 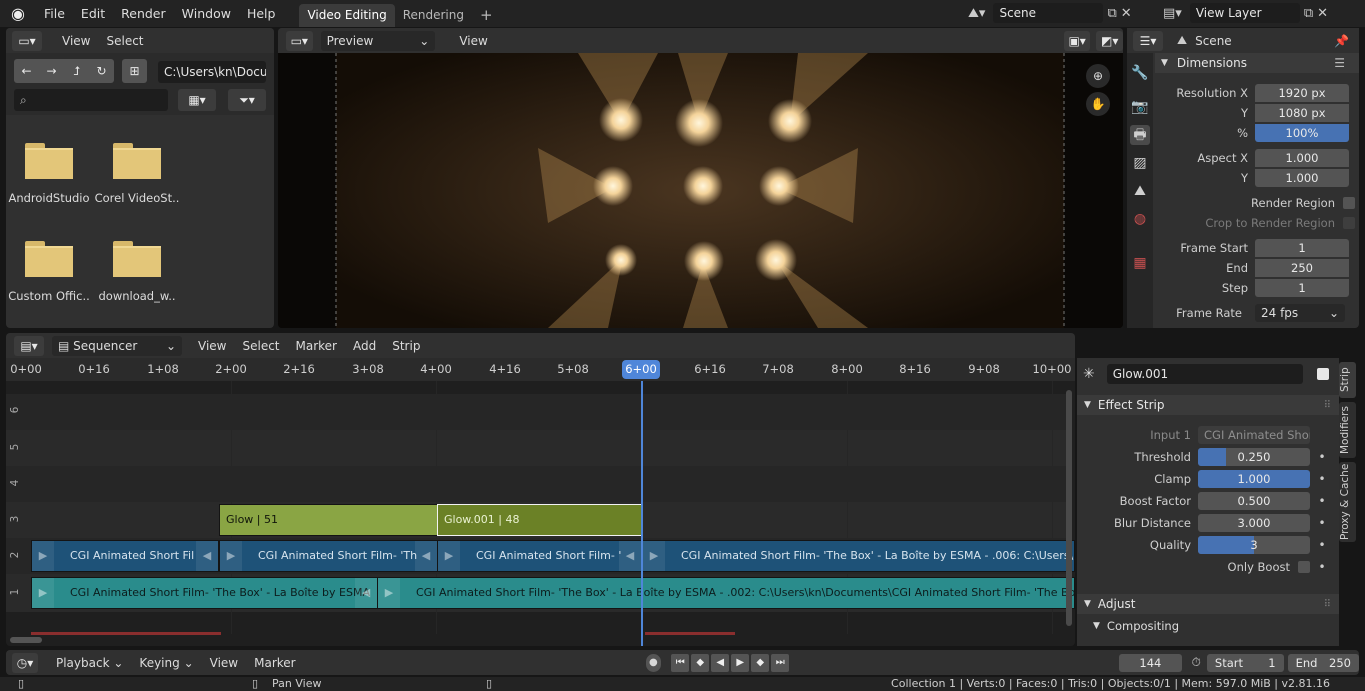 I want to click on sequencer-type-dropdown: ▤ Sequencer ⌄, so click(x=117, y=345).